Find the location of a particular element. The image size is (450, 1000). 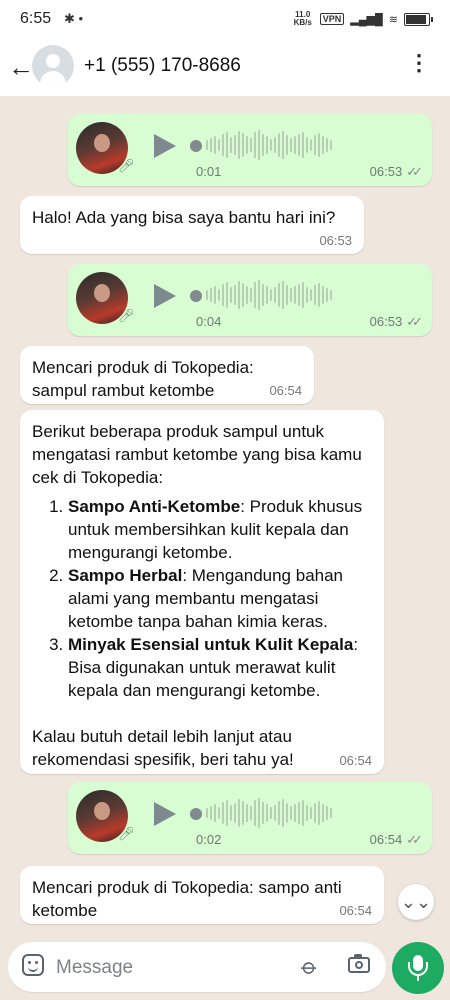

list-item-title: Minyak Esensial untuk Kulit Kepala is located at coordinates (211, 644).